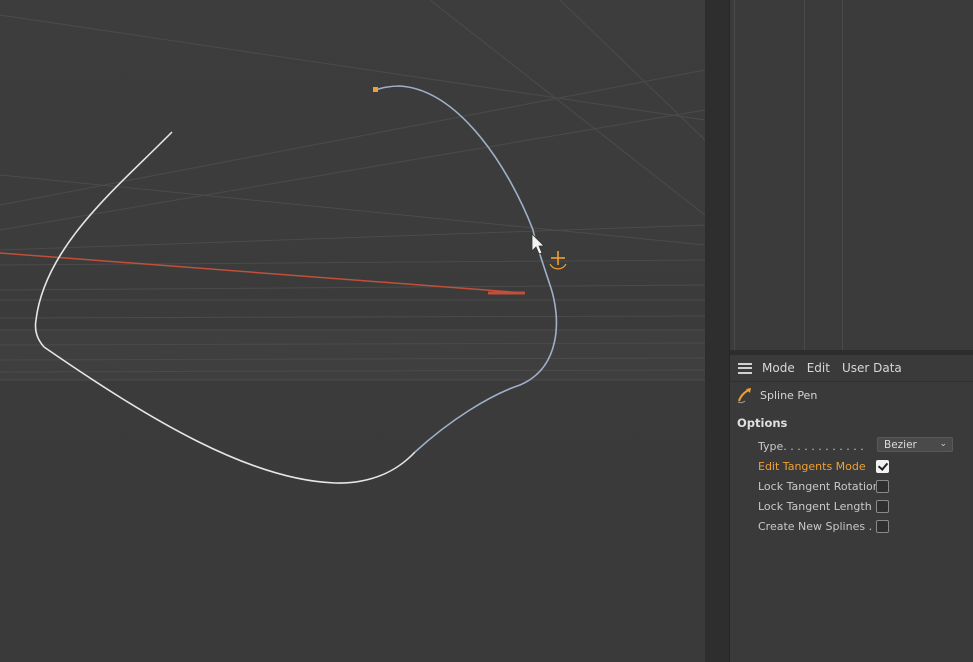 Image resolution: width=973 pixels, height=662 pixels. I want to click on lock-length-checkbox, so click(882, 506).